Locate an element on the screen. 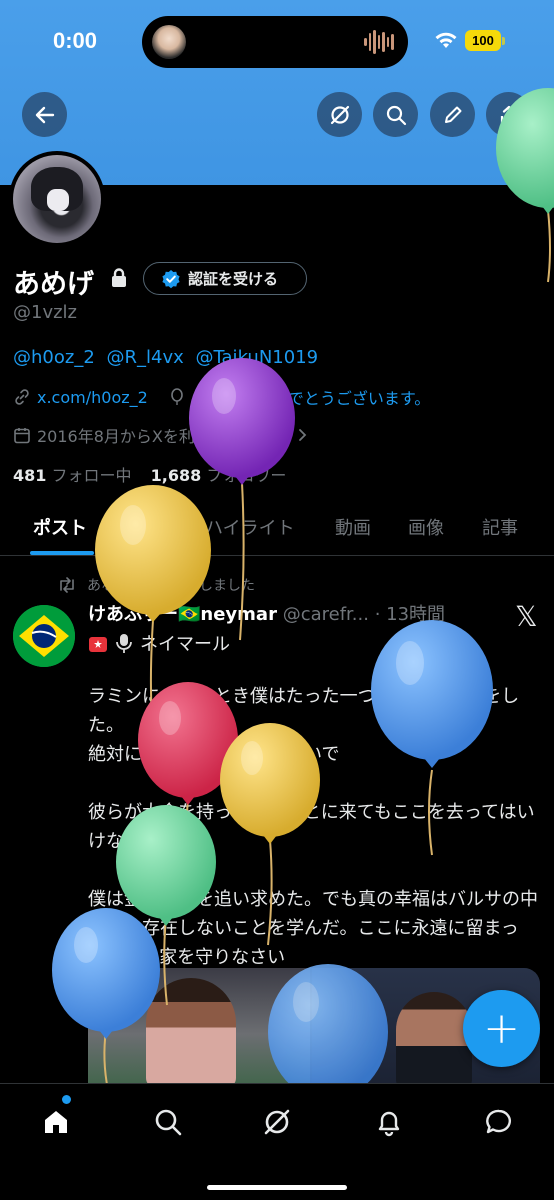 This screenshot has height=1200, width=554. bio-mentions: @h0oz_2 @R_l4vx @TaikuN1019 is located at coordinates (168, 357).